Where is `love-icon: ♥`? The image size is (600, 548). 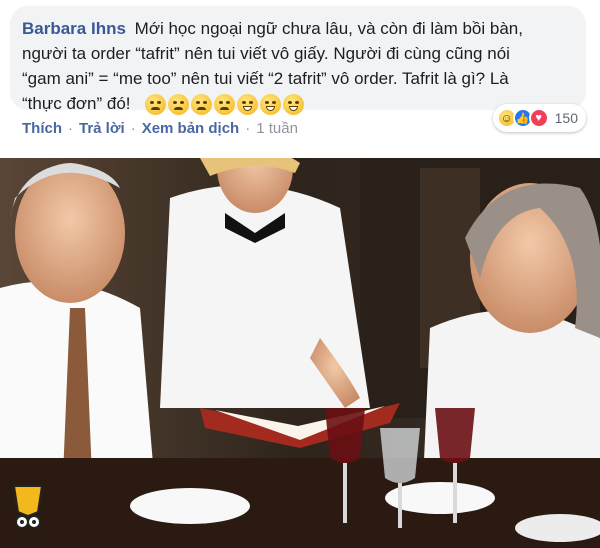 love-icon: ♥ is located at coordinates (538, 118).